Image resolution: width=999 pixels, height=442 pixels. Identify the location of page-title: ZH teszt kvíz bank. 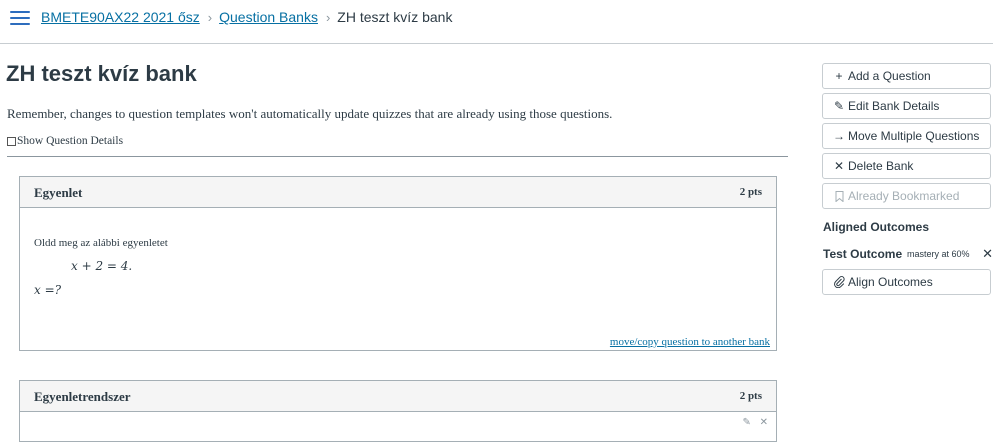
(101, 73).